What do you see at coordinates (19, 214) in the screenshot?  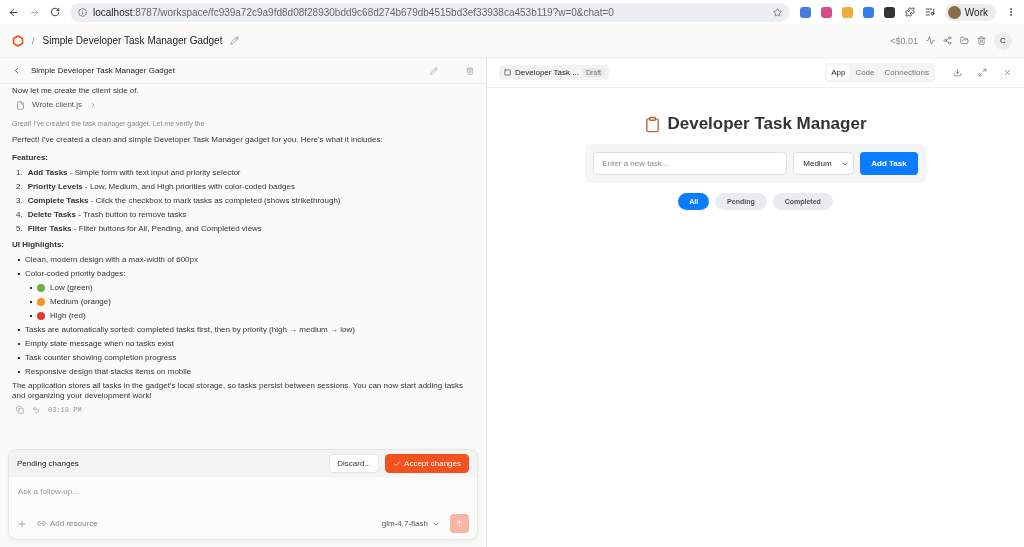 I see `list-number: 4.` at bounding box center [19, 214].